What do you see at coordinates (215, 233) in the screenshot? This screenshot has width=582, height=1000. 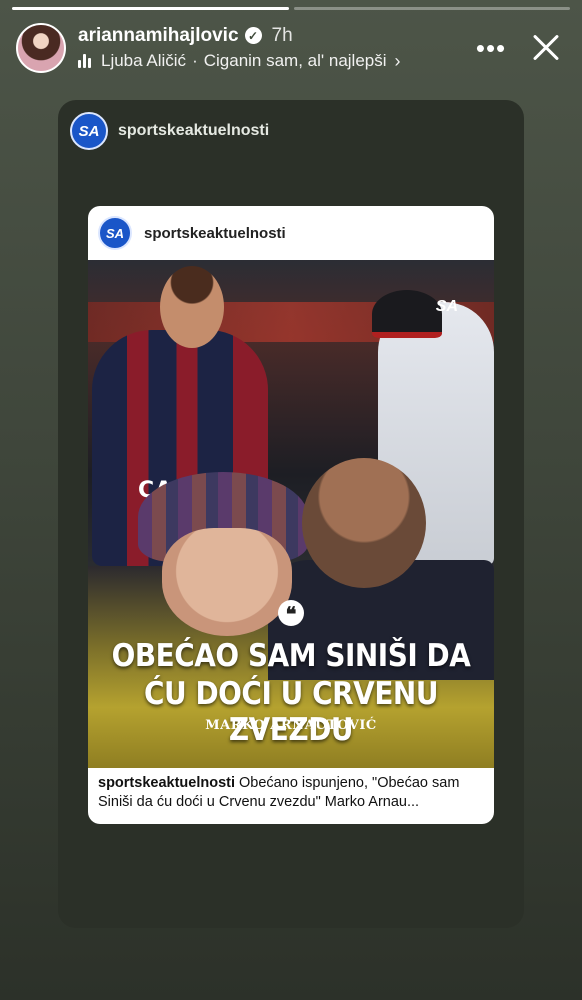 I see `post-account-name: sportskeaktuelnosti` at bounding box center [215, 233].